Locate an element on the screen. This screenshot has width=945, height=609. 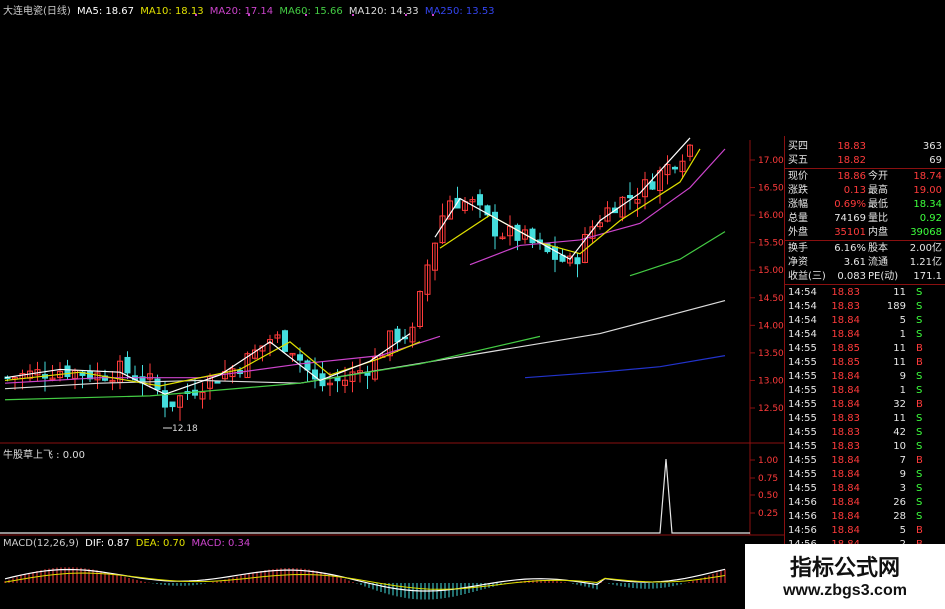
fundamental-row: 净资 3.61 流通 1.21亿 is located at coordinates (864, 262).